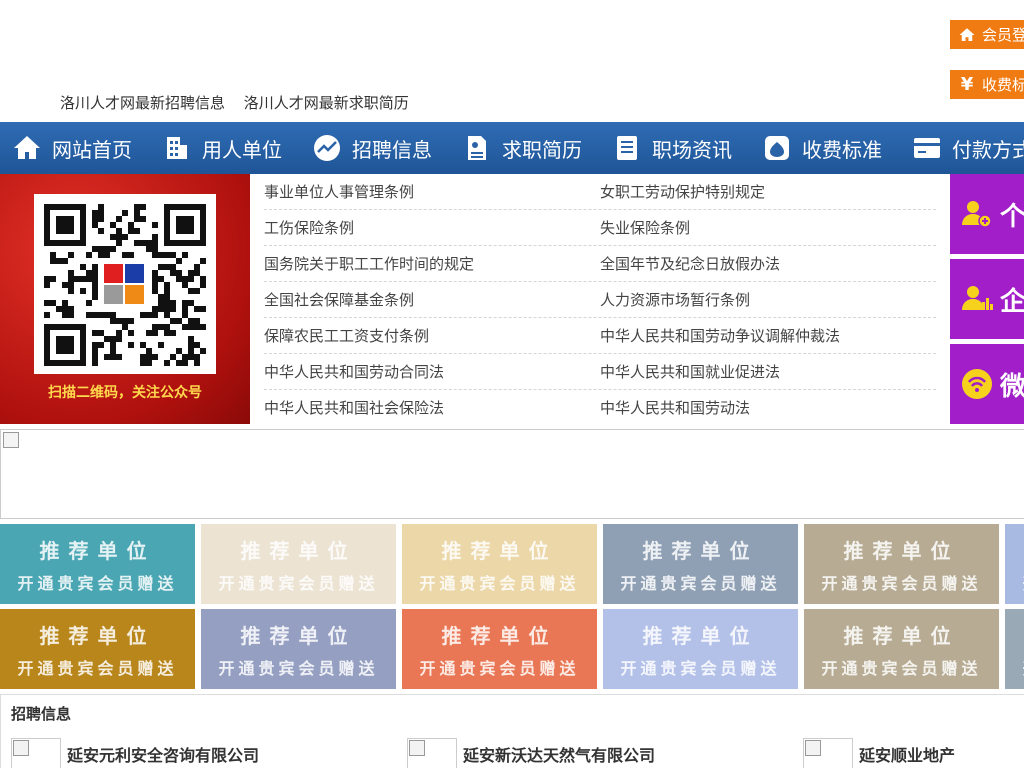  What do you see at coordinates (477, 148) in the screenshot?
I see `resume-icon` at bounding box center [477, 148].